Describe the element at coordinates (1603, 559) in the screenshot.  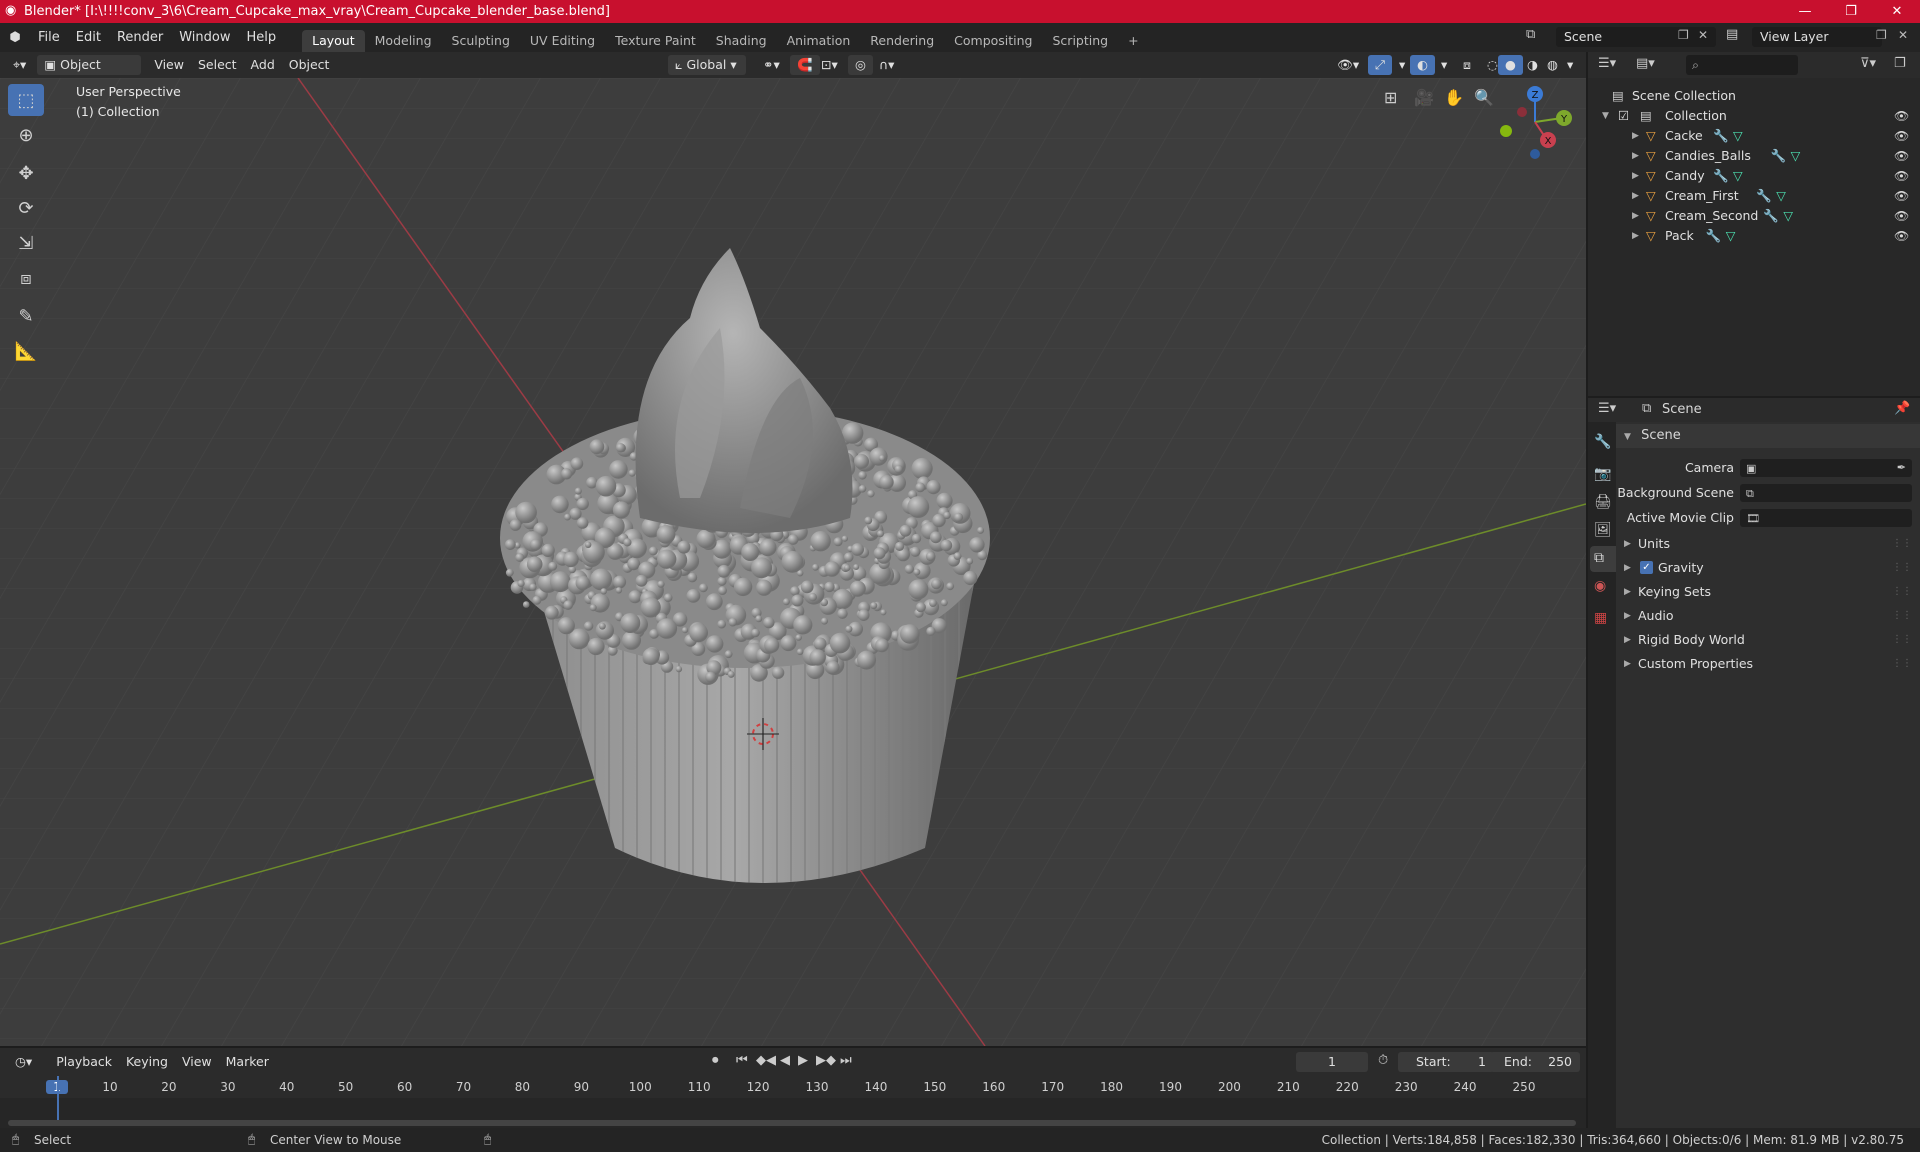
I see `scene-tab-icon: ⧉` at that location.